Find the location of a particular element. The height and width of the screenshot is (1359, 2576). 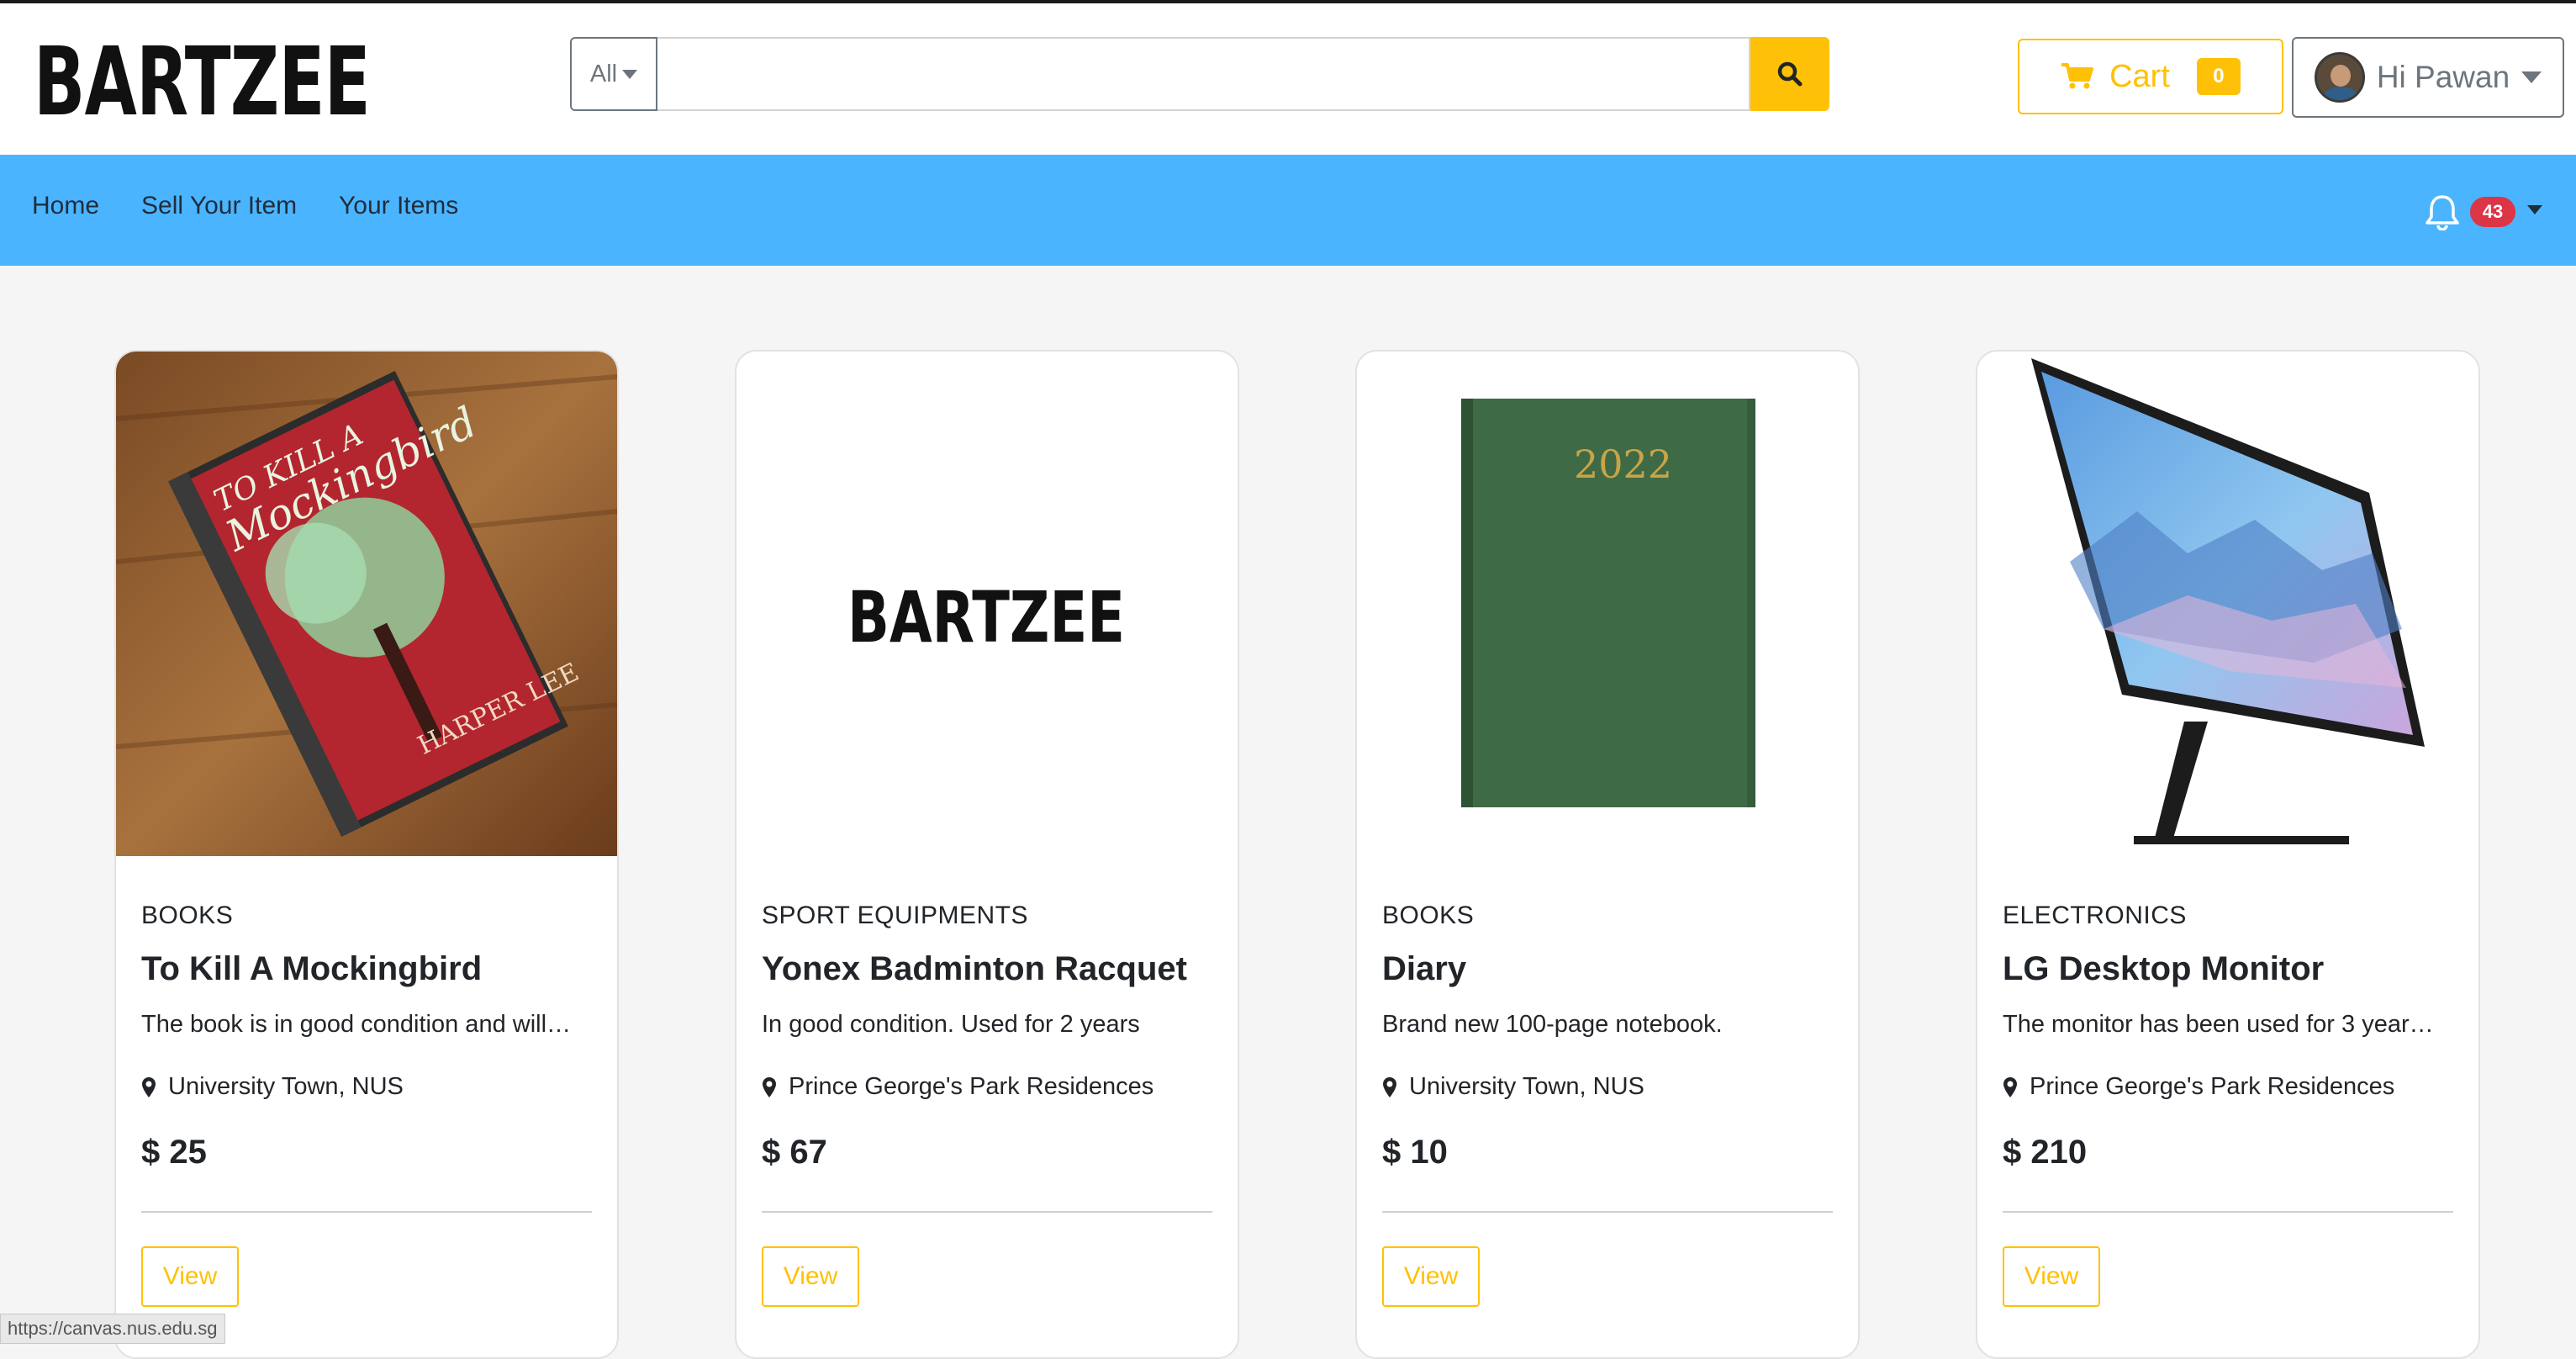

listing-price: $ 67 is located at coordinates (795, 1152).